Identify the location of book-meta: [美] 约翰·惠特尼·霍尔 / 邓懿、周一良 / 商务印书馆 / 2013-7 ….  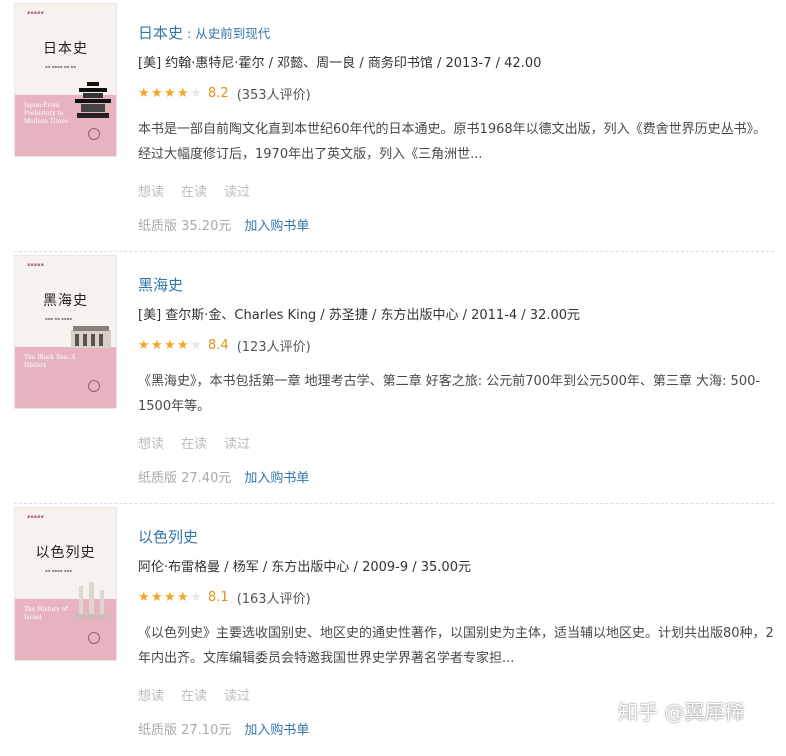
(340, 63).